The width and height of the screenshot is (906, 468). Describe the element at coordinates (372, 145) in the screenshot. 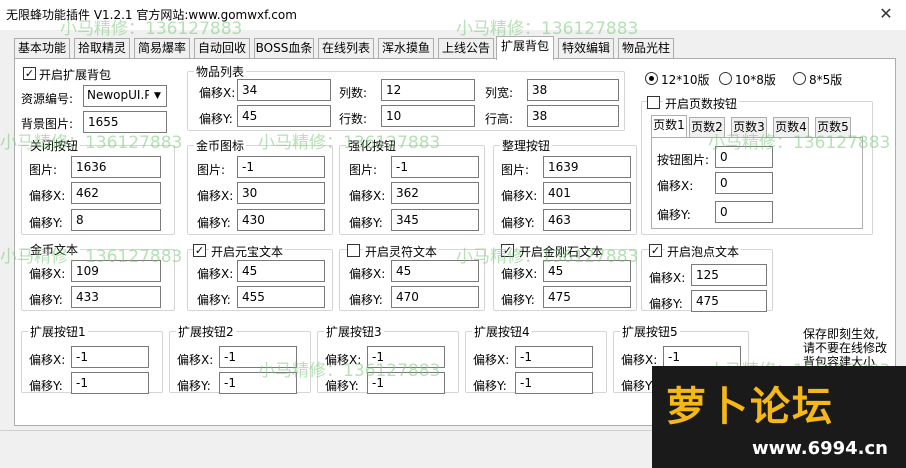

I see `enhance-button-title: 强化按钮` at that location.